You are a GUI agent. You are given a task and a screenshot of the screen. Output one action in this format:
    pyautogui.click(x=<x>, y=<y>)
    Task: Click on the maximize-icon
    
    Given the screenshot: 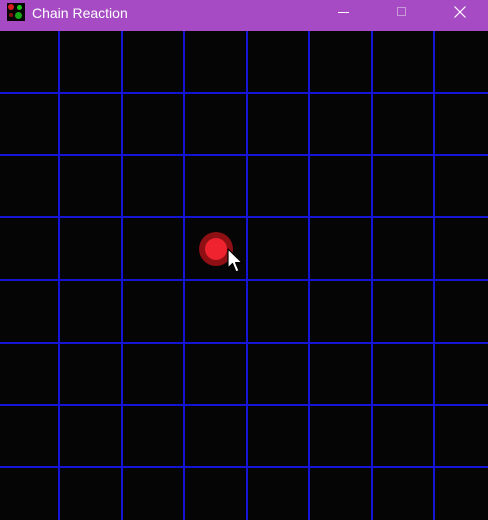 What is the action you would take?
    pyautogui.click(x=401, y=11)
    